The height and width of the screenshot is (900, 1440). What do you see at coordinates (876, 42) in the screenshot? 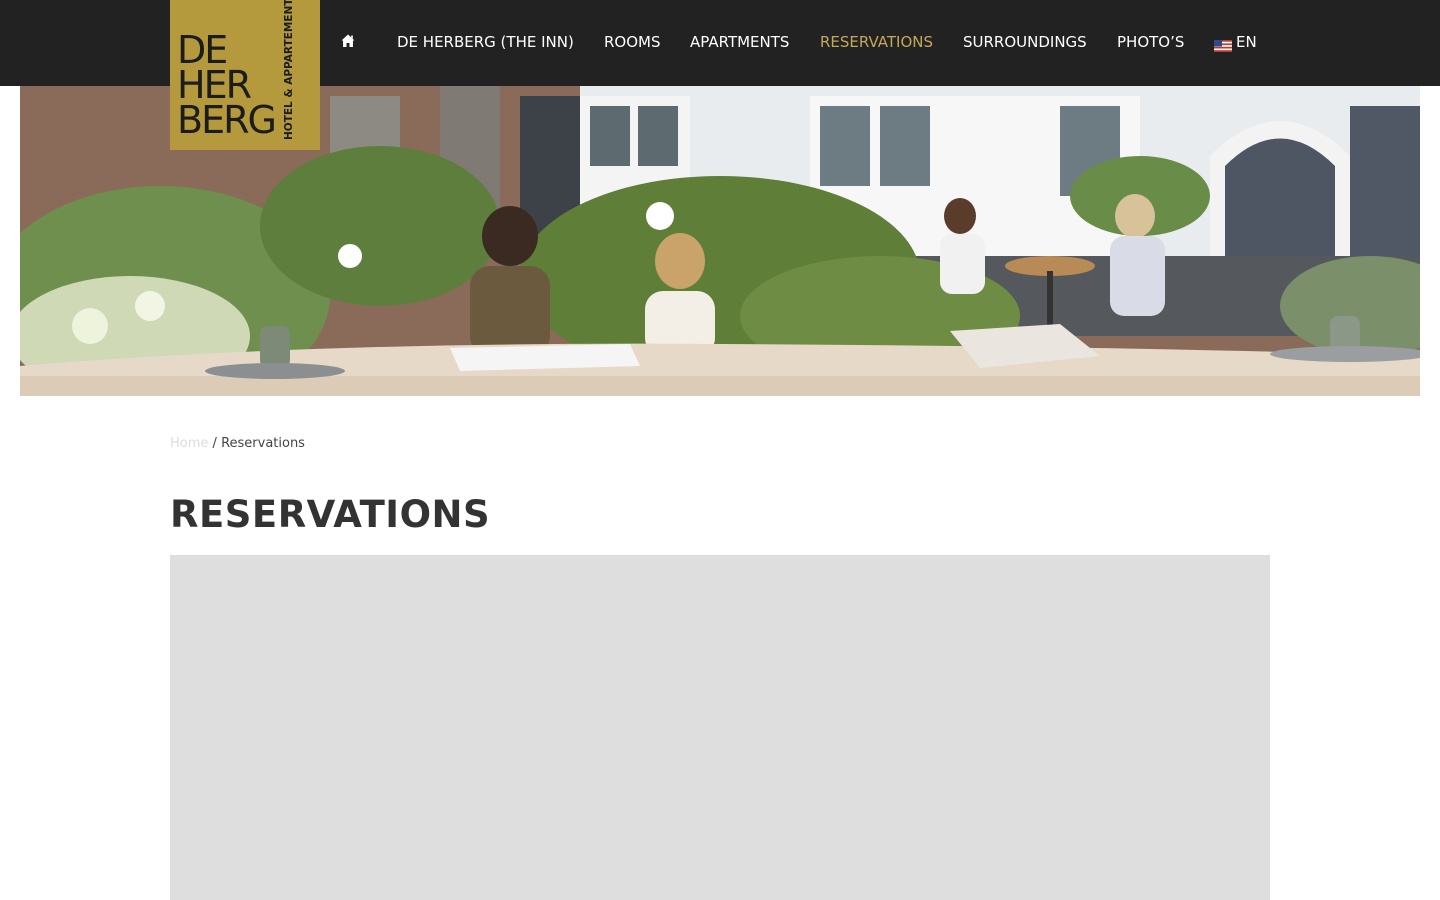
I see `nav-item-reservations: RESERVATIONS` at bounding box center [876, 42].